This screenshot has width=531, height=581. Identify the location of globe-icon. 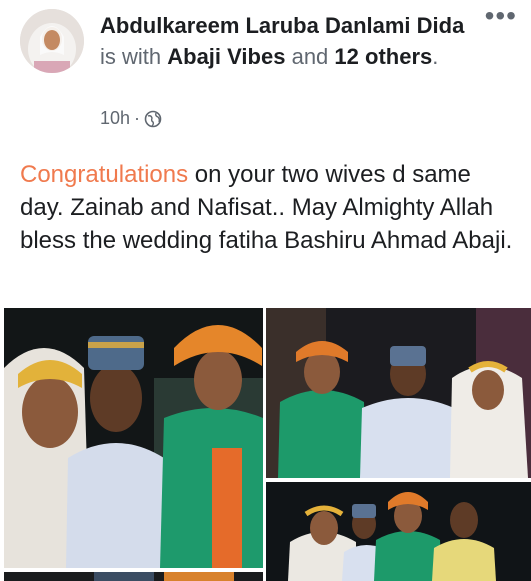
(153, 119).